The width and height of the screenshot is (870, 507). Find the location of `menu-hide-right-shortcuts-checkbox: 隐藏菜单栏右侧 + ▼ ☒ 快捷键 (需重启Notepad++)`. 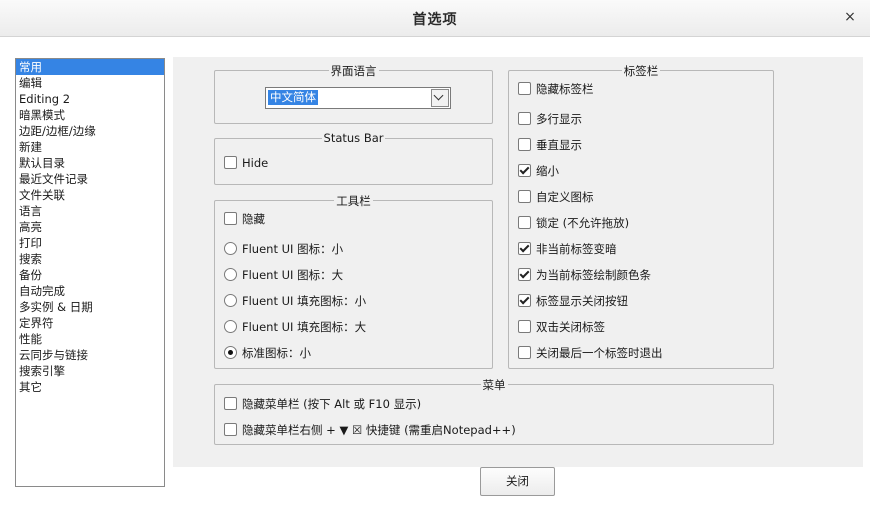

menu-hide-right-shortcuts-checkbox: 隐藏菜单栏右侧 + ▼ ☒ 快捷键 (需重启Notepad++) is located at coordinates (370, 430).